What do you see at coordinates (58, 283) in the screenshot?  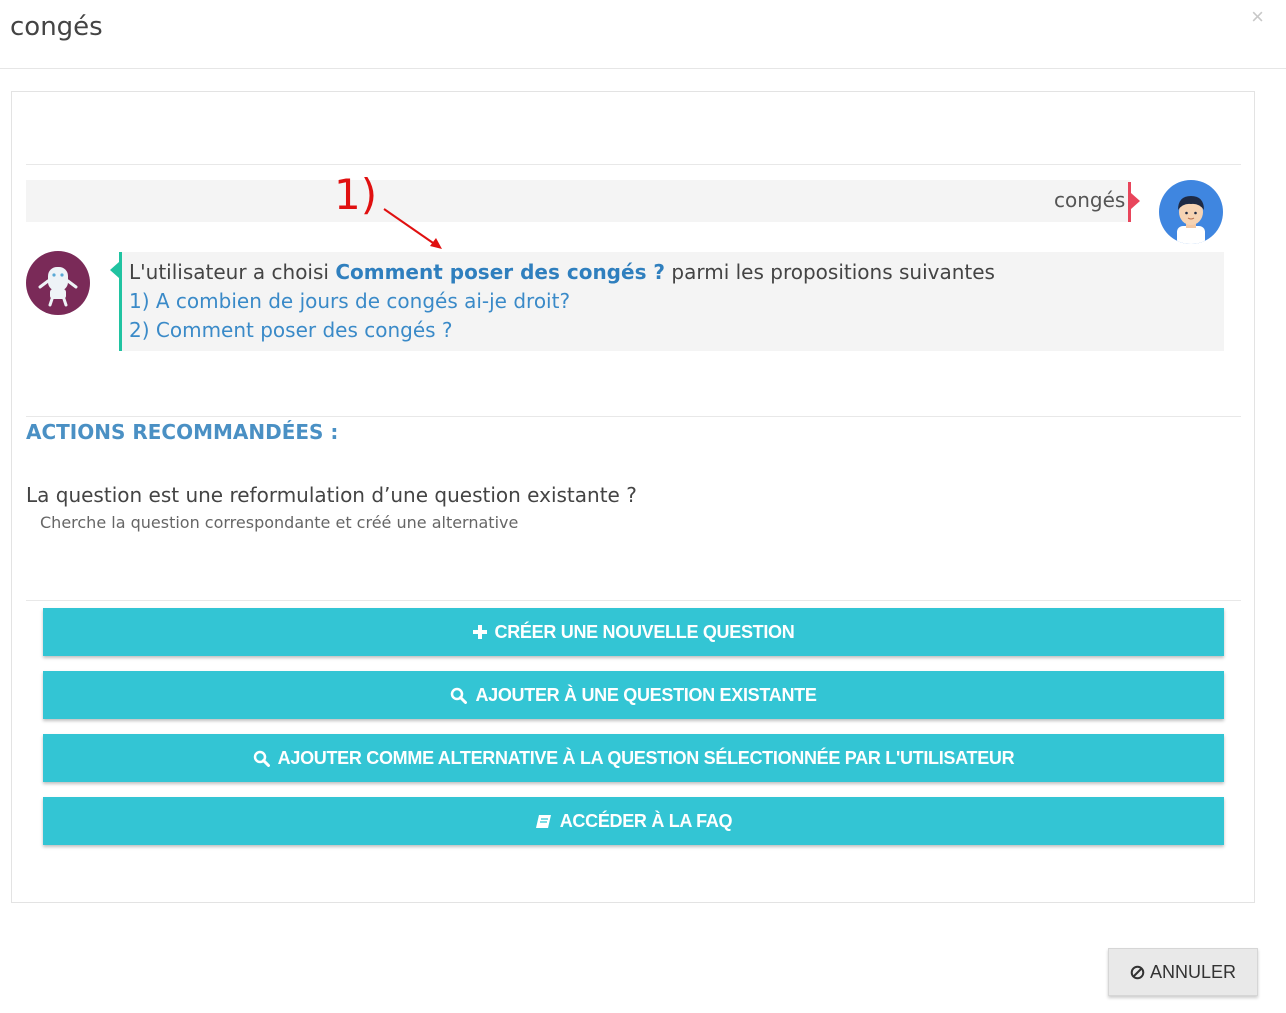 I see `bot-avatar` at bounding box center [58, 283].